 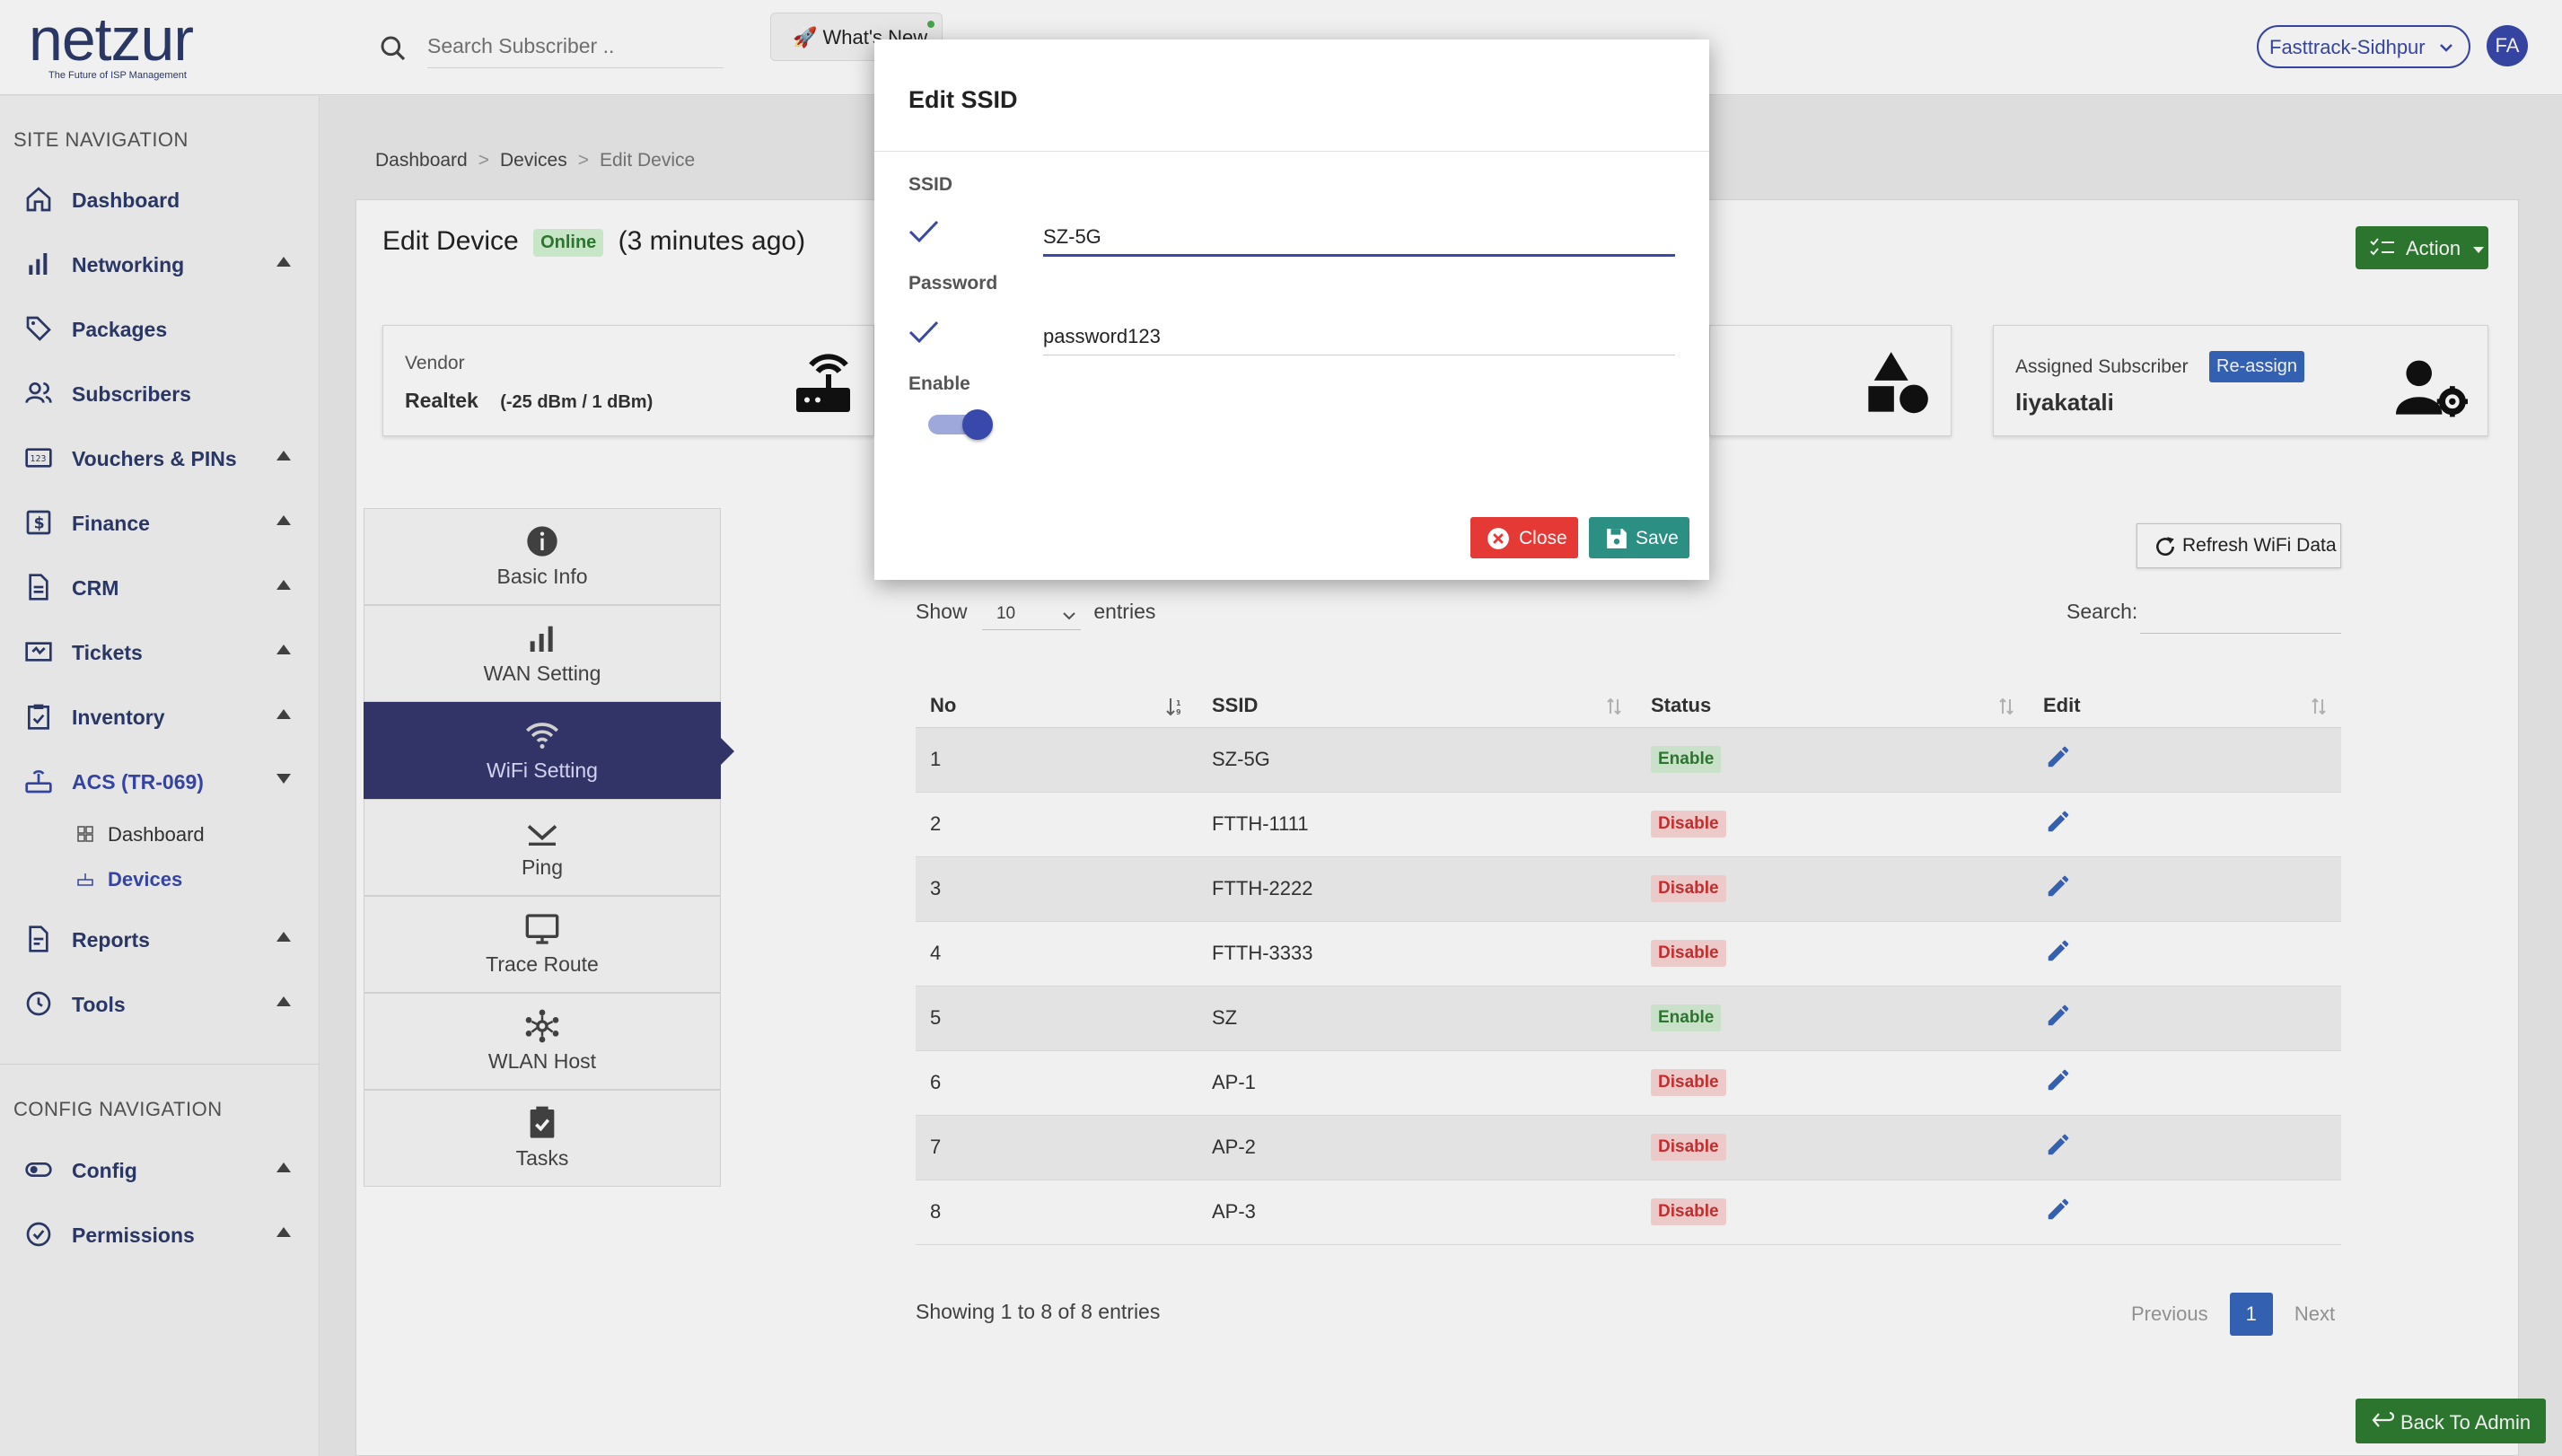 I want to click on save-icon, so click(x=1616, y=539).